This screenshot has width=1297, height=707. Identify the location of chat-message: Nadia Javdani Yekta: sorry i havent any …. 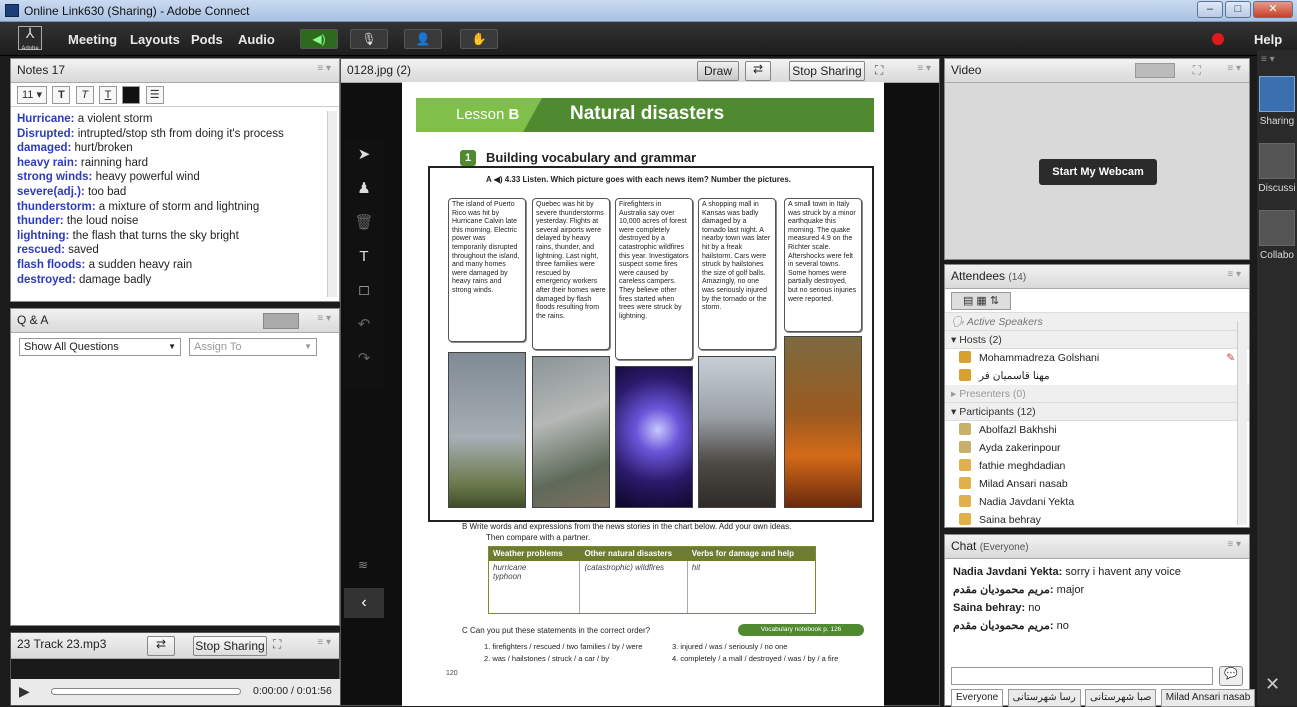
(1067, 572).